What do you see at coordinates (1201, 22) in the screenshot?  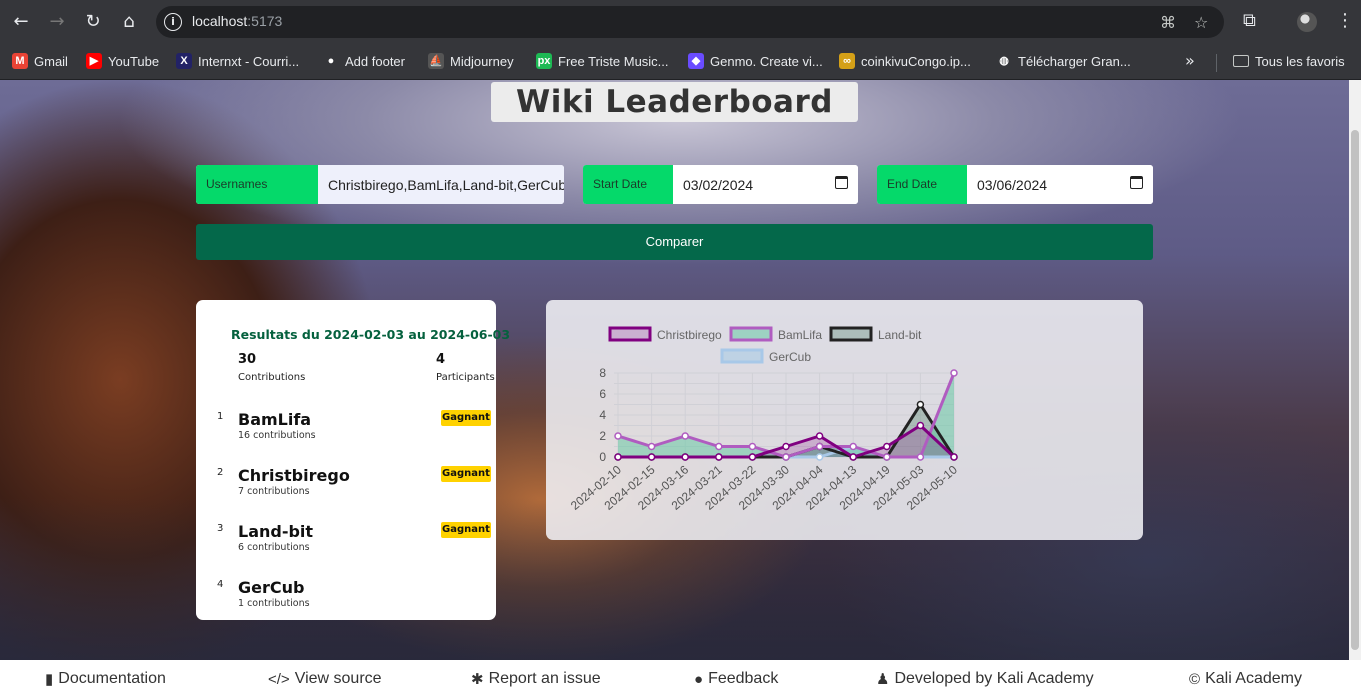 I see `bookmark-star-icon: ☆` at bounding box center [1201, 22].